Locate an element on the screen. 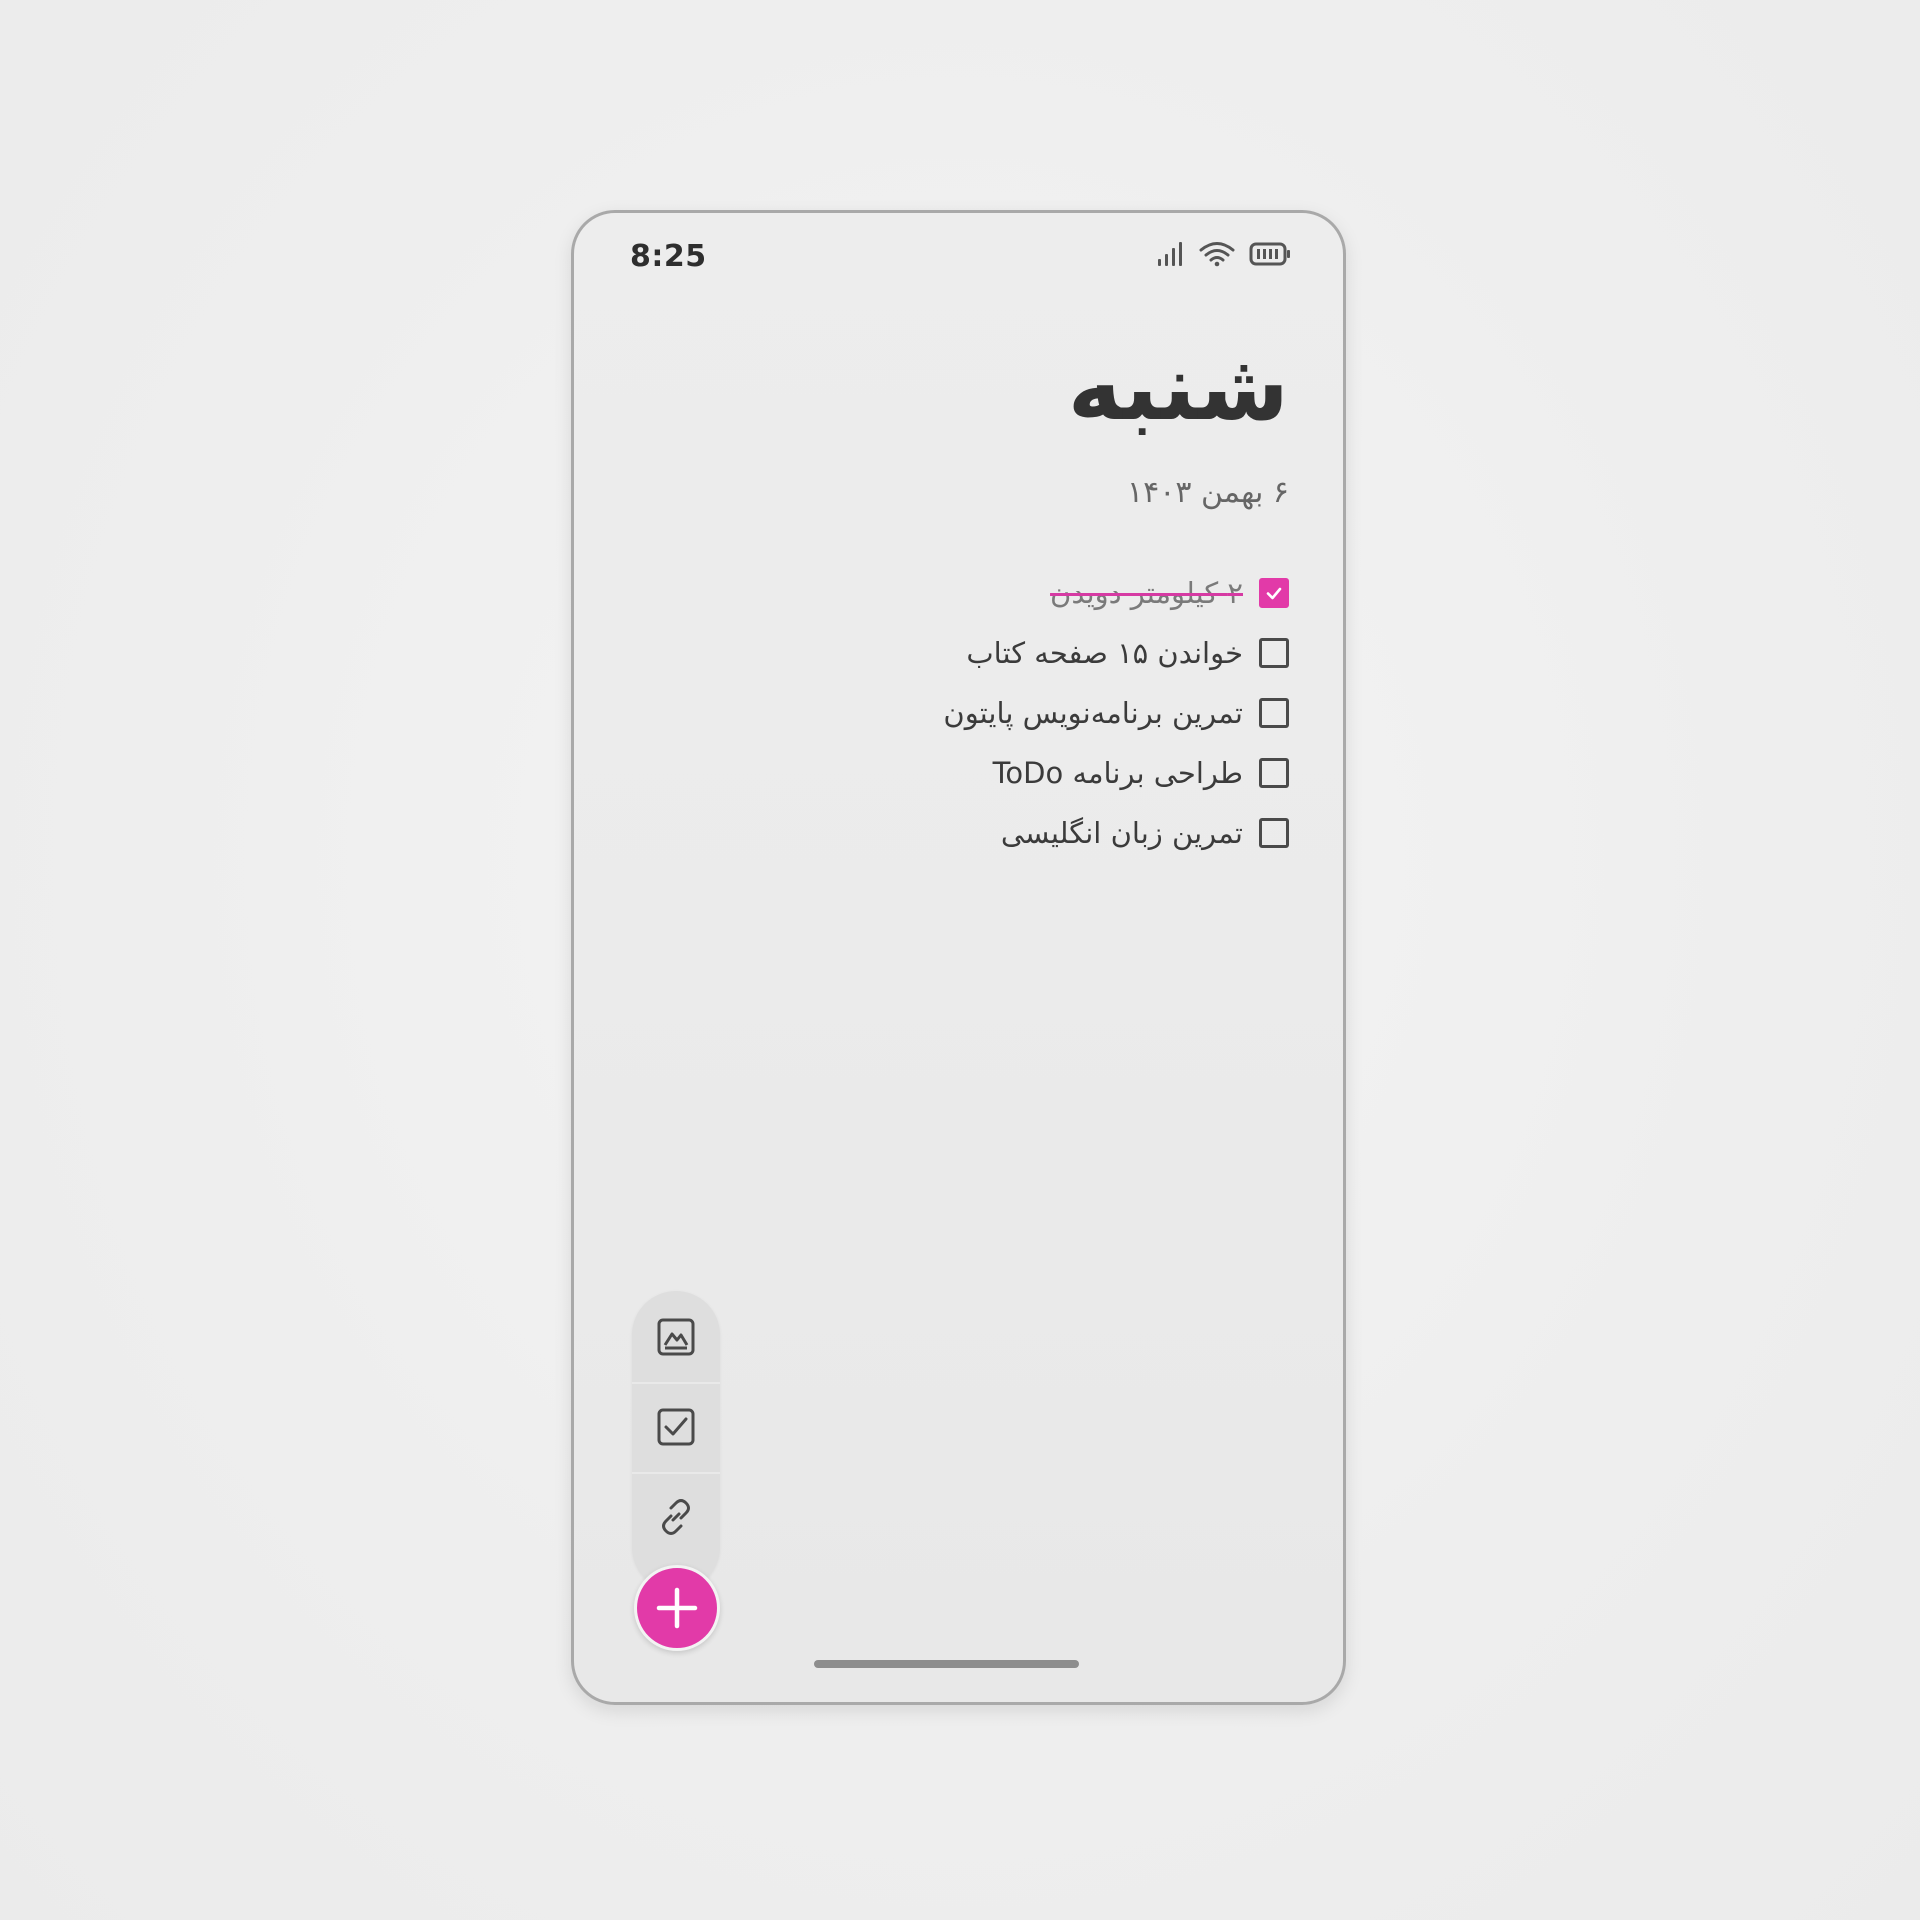 The height and width of the screenshot is (1920, 1920). add-button is located at coordinates (677, 1608).